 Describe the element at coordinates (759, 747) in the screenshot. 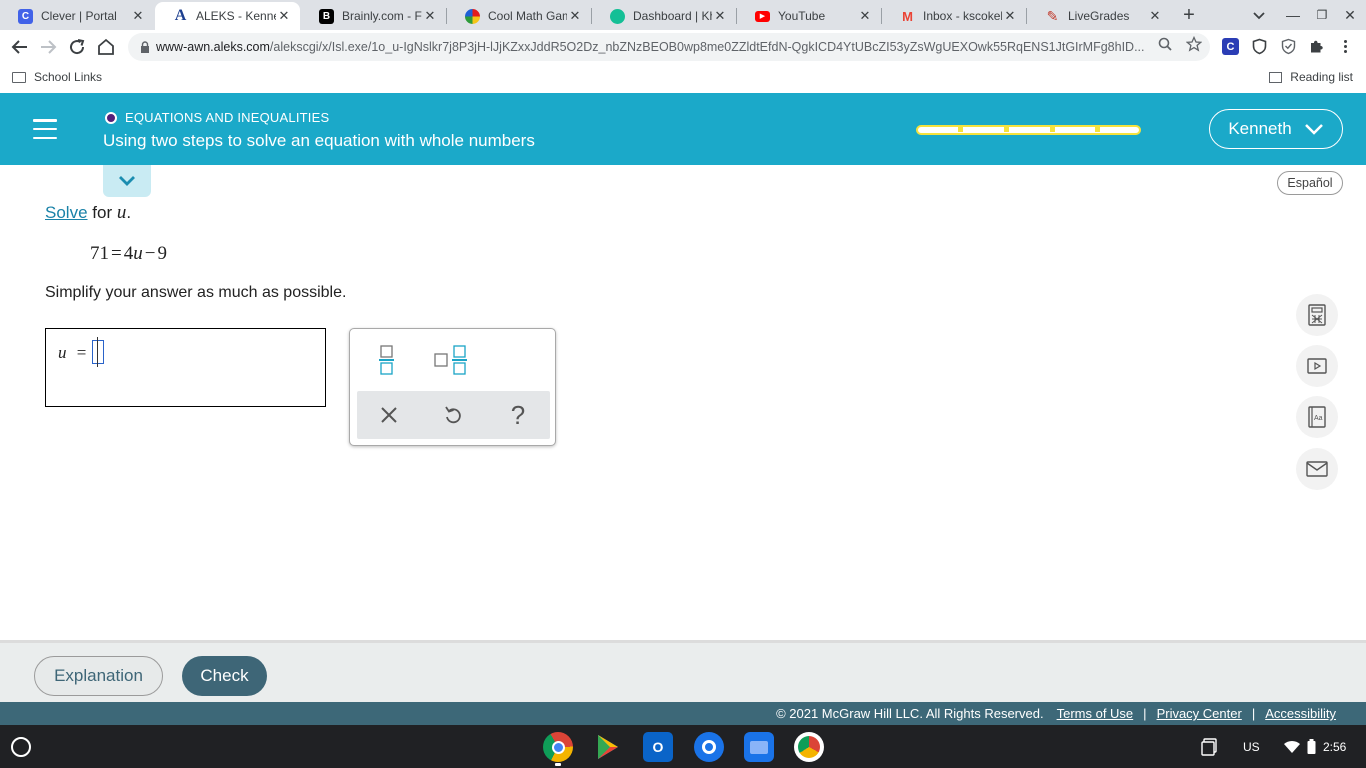

I see `files-icon` at that location.